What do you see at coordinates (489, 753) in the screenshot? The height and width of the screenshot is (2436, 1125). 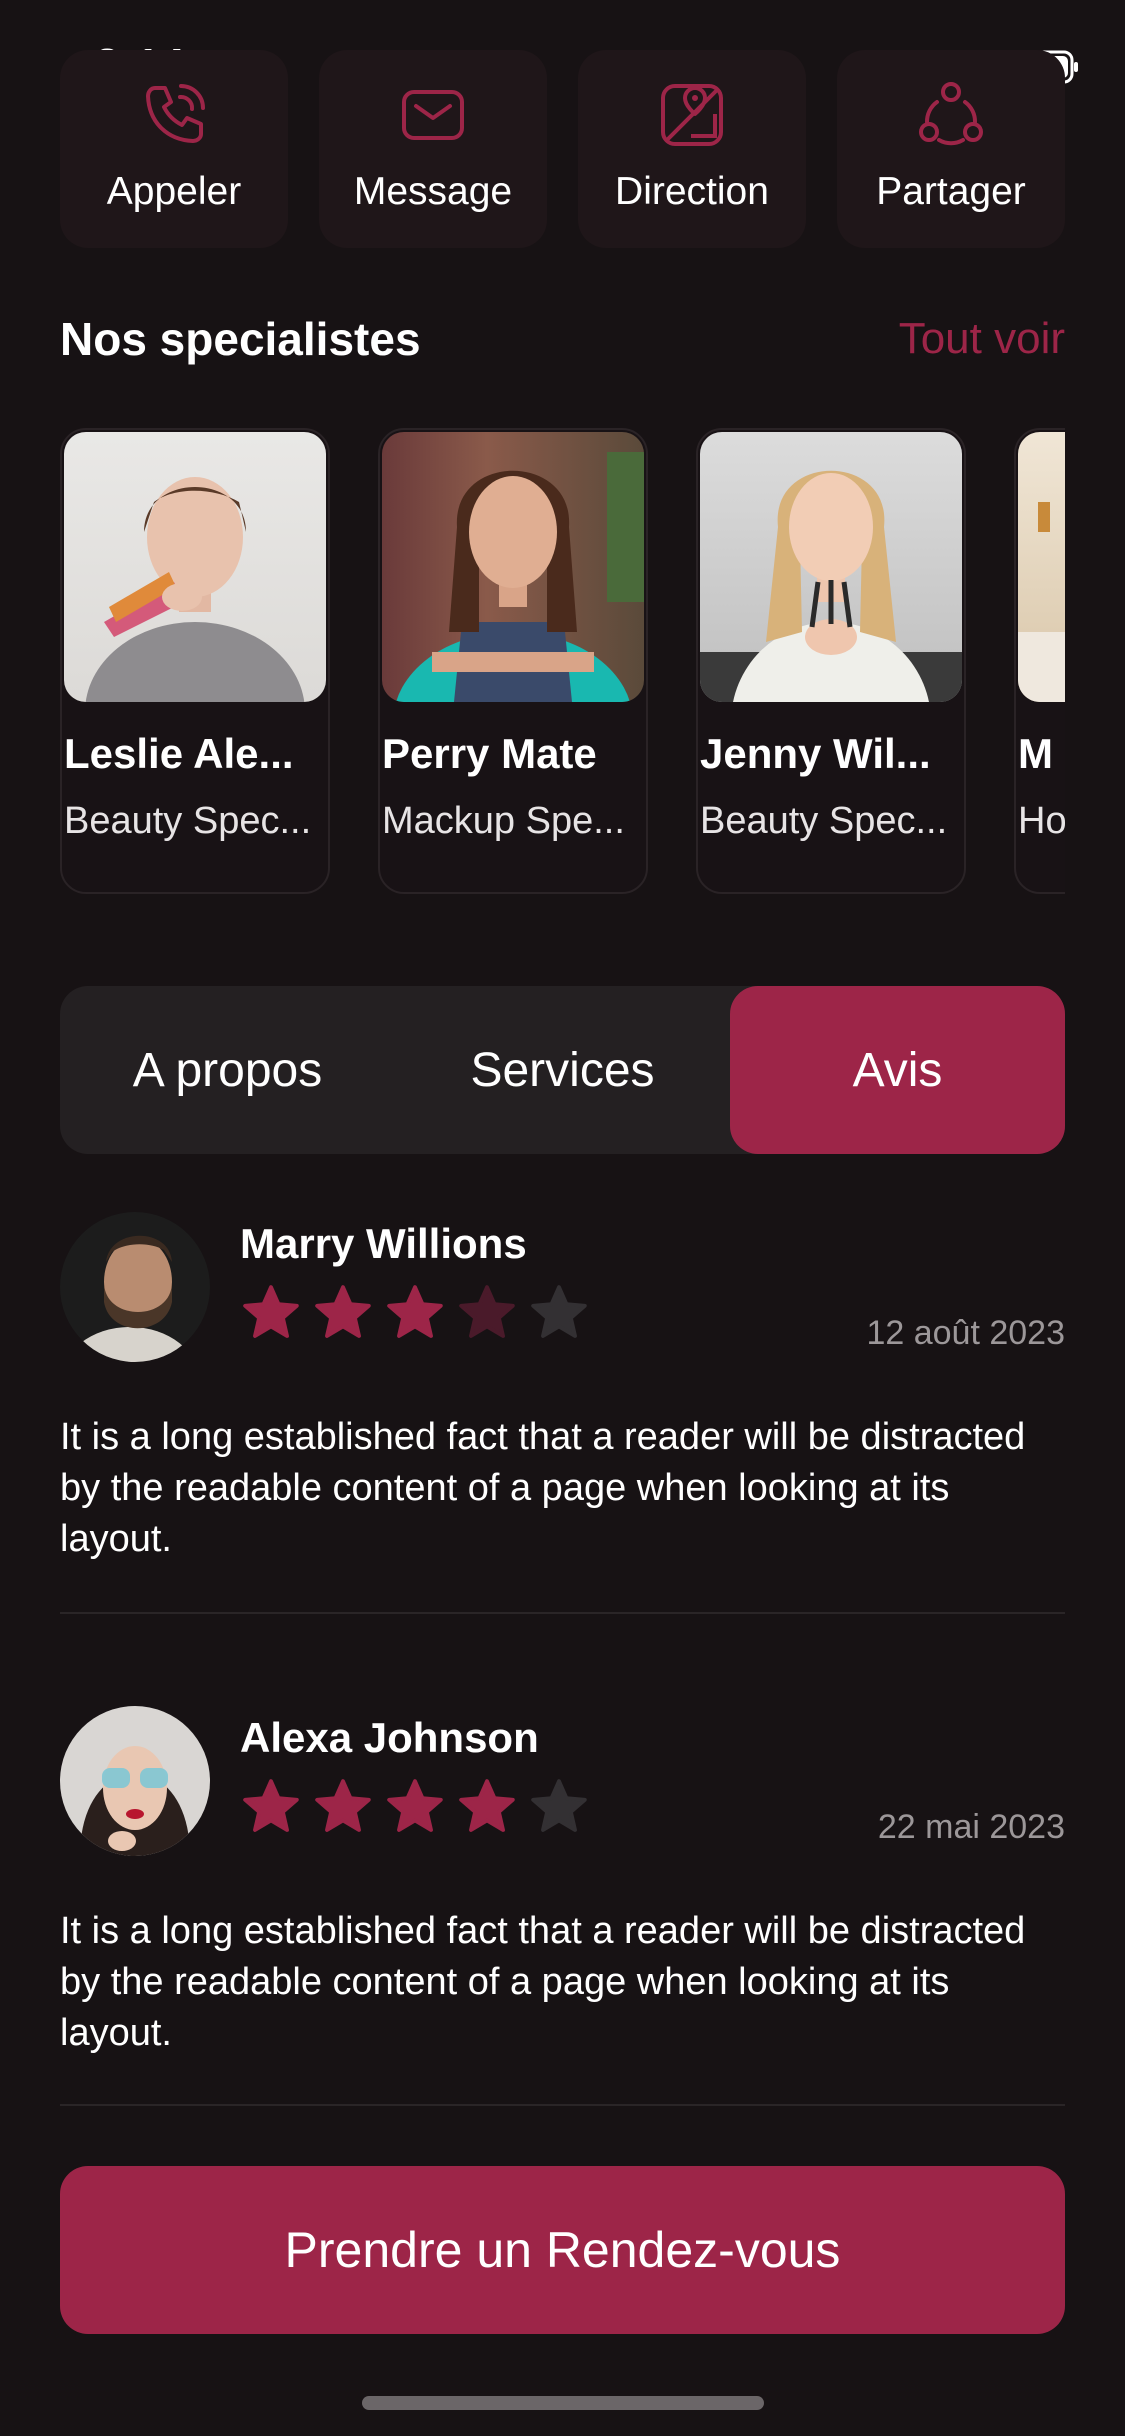 I see `specialist-name: Perry Mate` at bounding box center [489, 753].